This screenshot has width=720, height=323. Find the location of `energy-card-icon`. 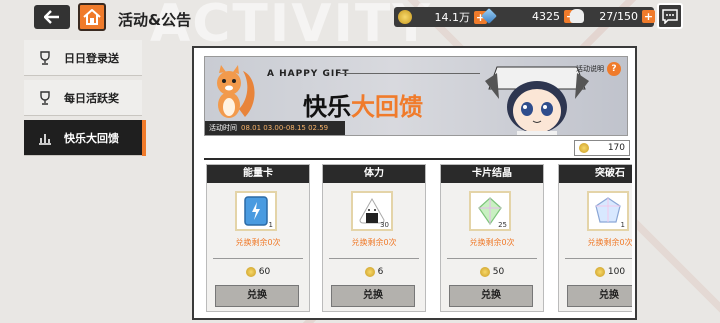

energy-card-icon is located at coordinates (256, 211).